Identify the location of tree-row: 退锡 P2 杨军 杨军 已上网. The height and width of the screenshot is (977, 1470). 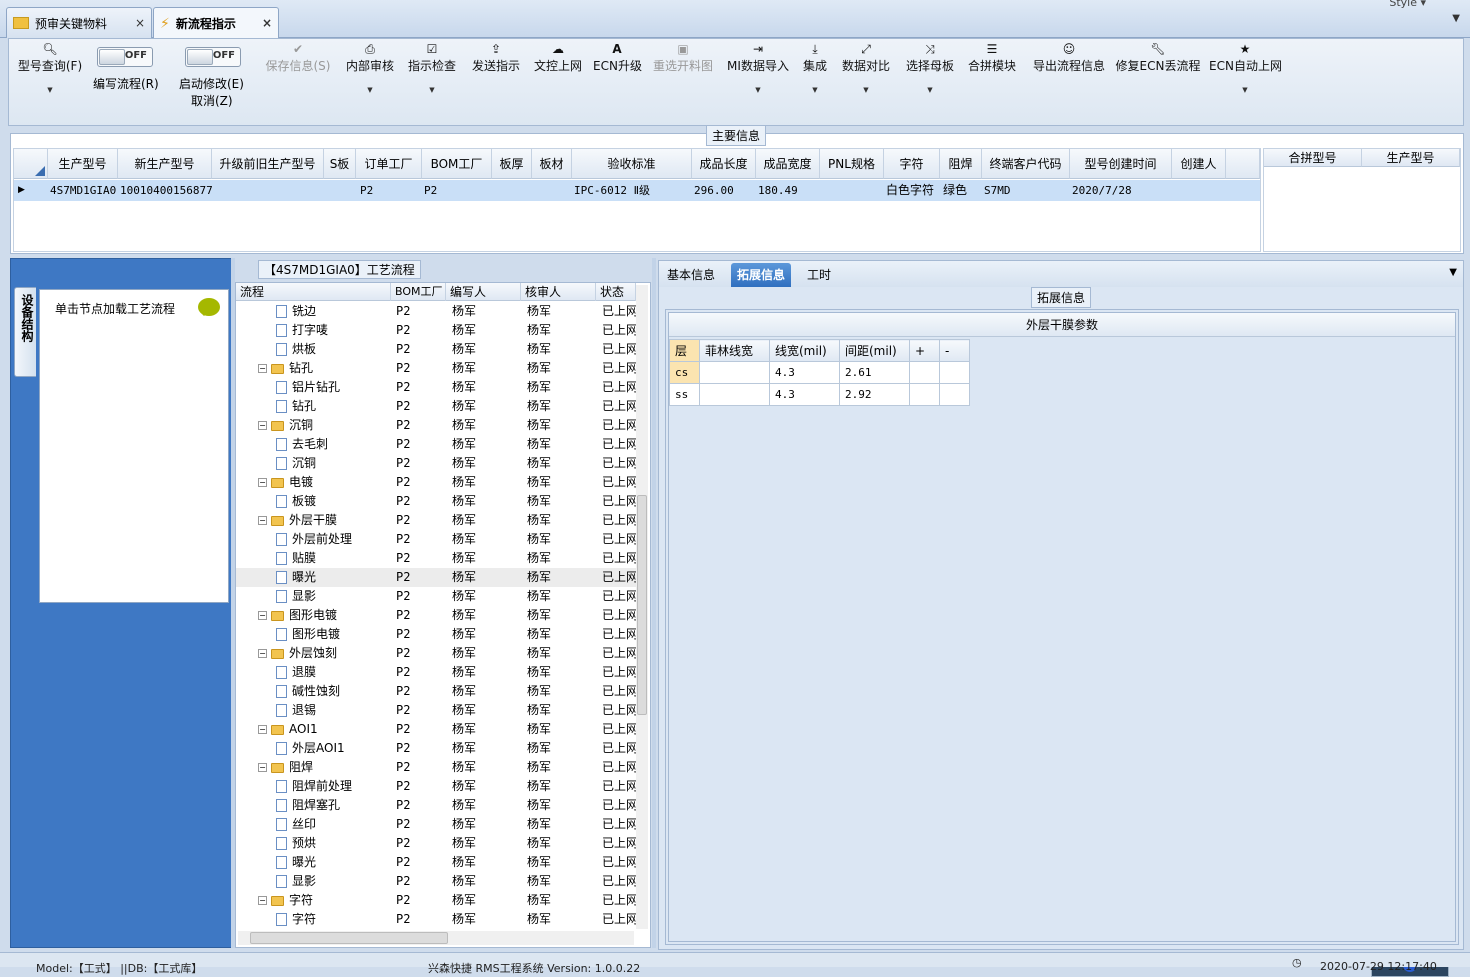
(436, 710).